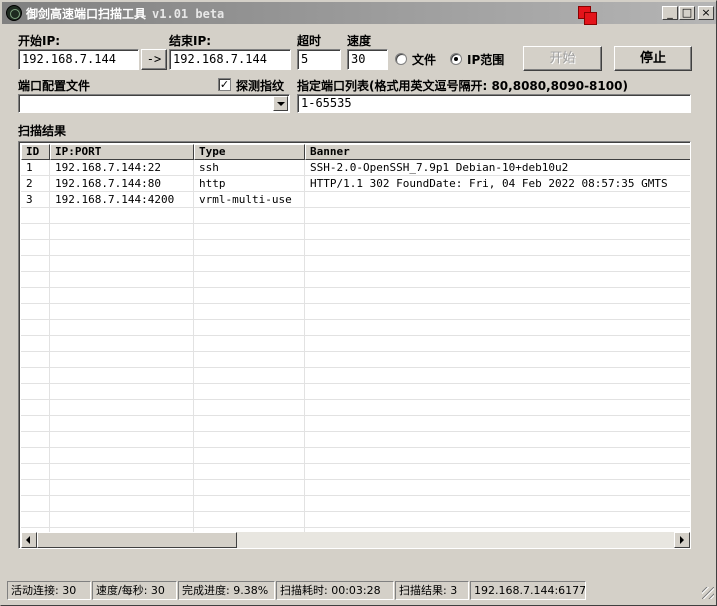  Describe the element at coordinates (424, 60) in the screenshot. I see `radio-file-label: 文件` at that location.